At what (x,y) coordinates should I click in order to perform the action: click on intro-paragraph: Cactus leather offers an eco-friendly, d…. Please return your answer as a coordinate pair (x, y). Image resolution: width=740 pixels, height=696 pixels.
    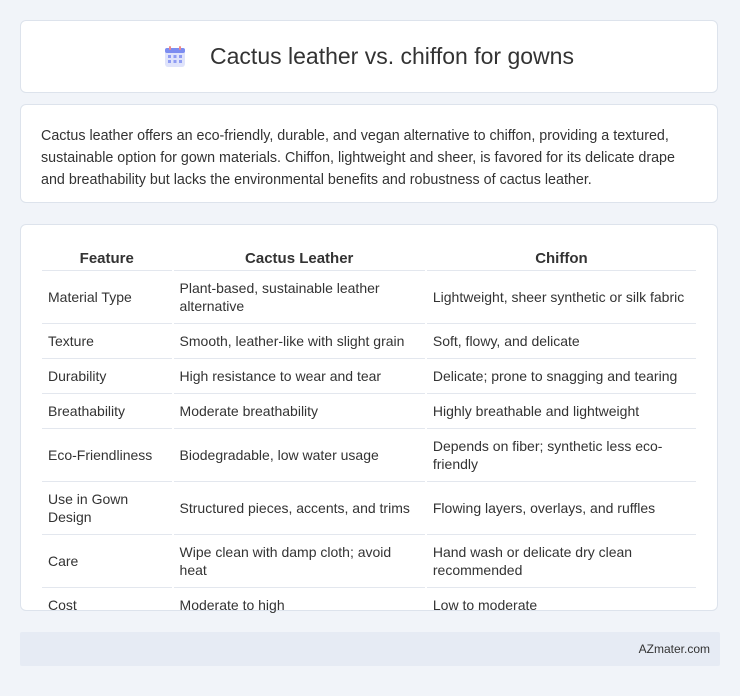
    Looking at the image, I should click on (358, 158).